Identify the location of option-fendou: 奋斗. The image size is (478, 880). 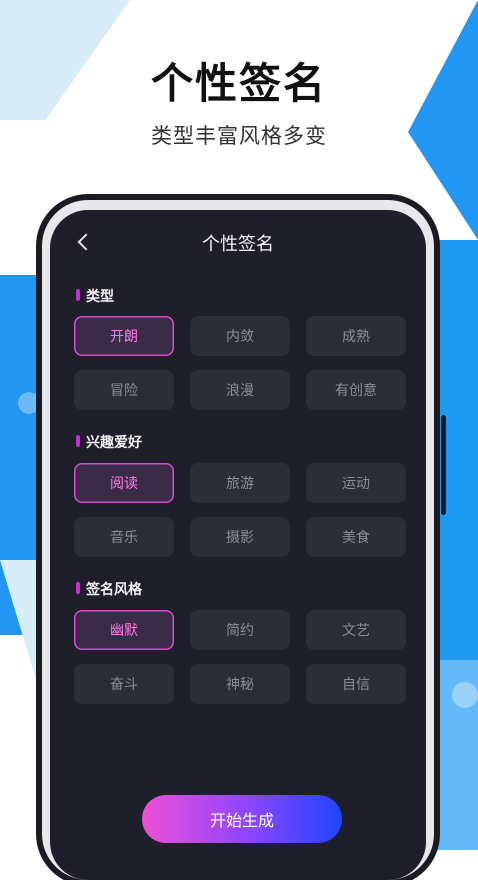
(124, 684).